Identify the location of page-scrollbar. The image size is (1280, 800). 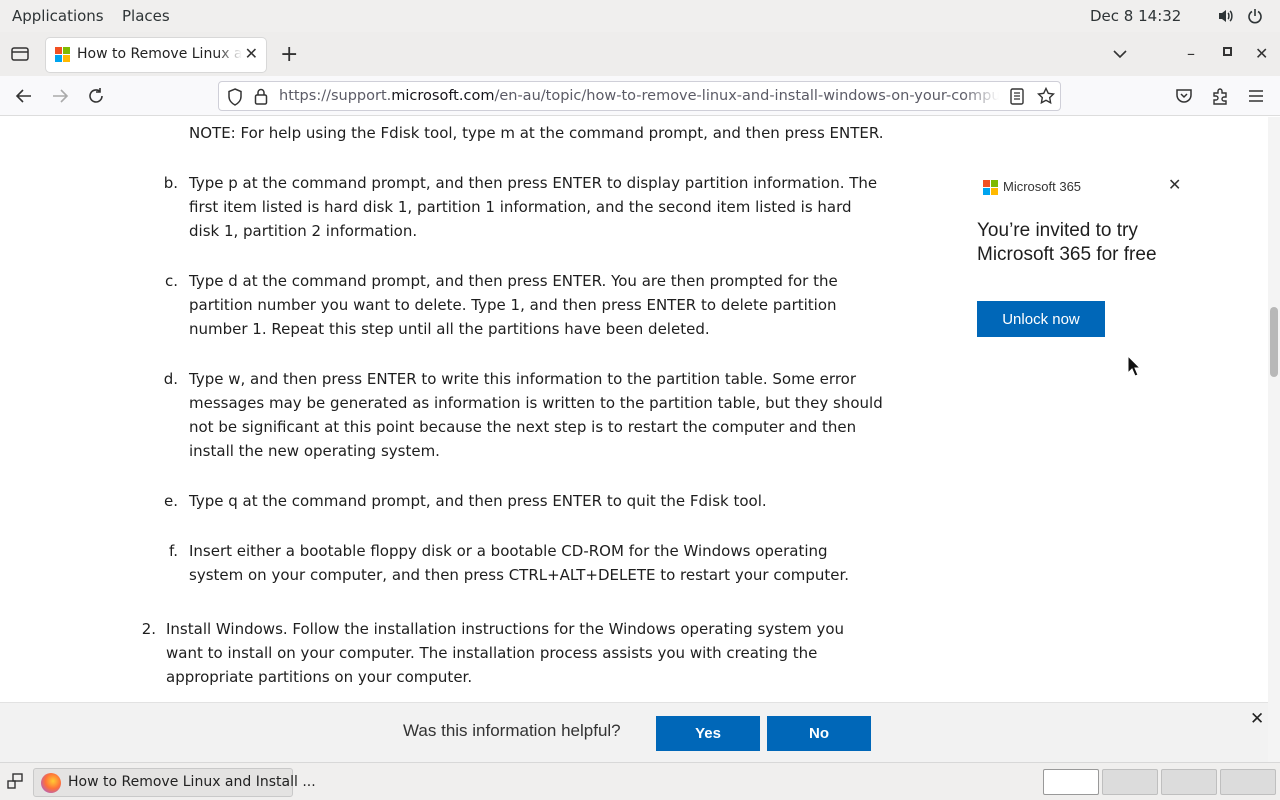
(1274, 439).